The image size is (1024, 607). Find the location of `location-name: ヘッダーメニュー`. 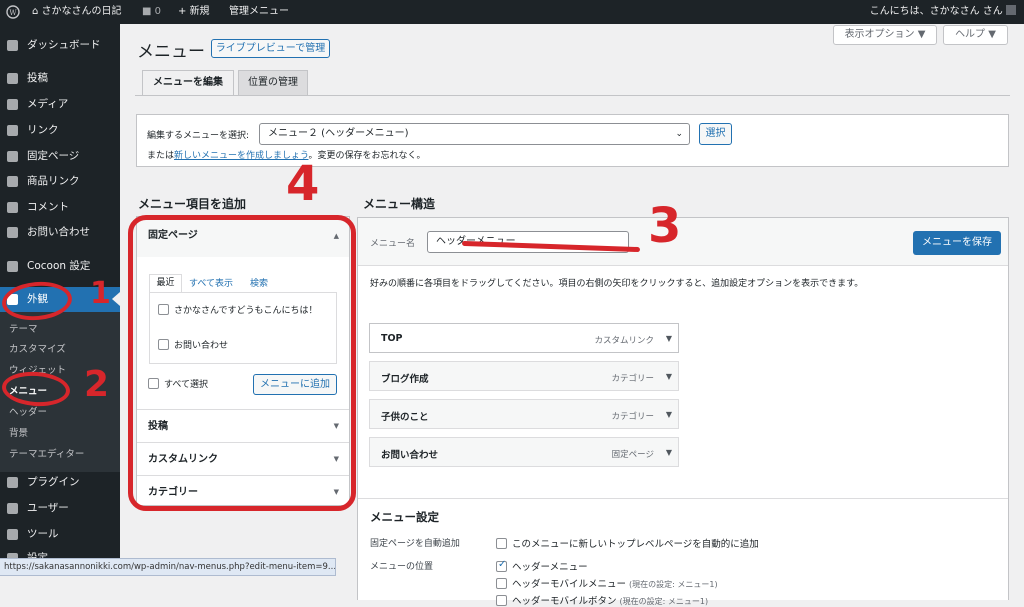

location-name: ヘッダーメニュー is located at coordinates (550, 567).